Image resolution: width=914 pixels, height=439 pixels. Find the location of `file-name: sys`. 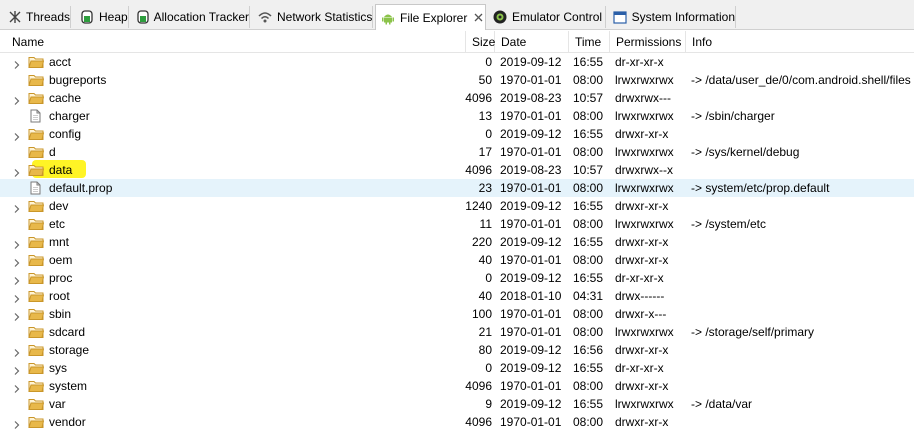

file-name: sys is located at coordinates (58, 368).